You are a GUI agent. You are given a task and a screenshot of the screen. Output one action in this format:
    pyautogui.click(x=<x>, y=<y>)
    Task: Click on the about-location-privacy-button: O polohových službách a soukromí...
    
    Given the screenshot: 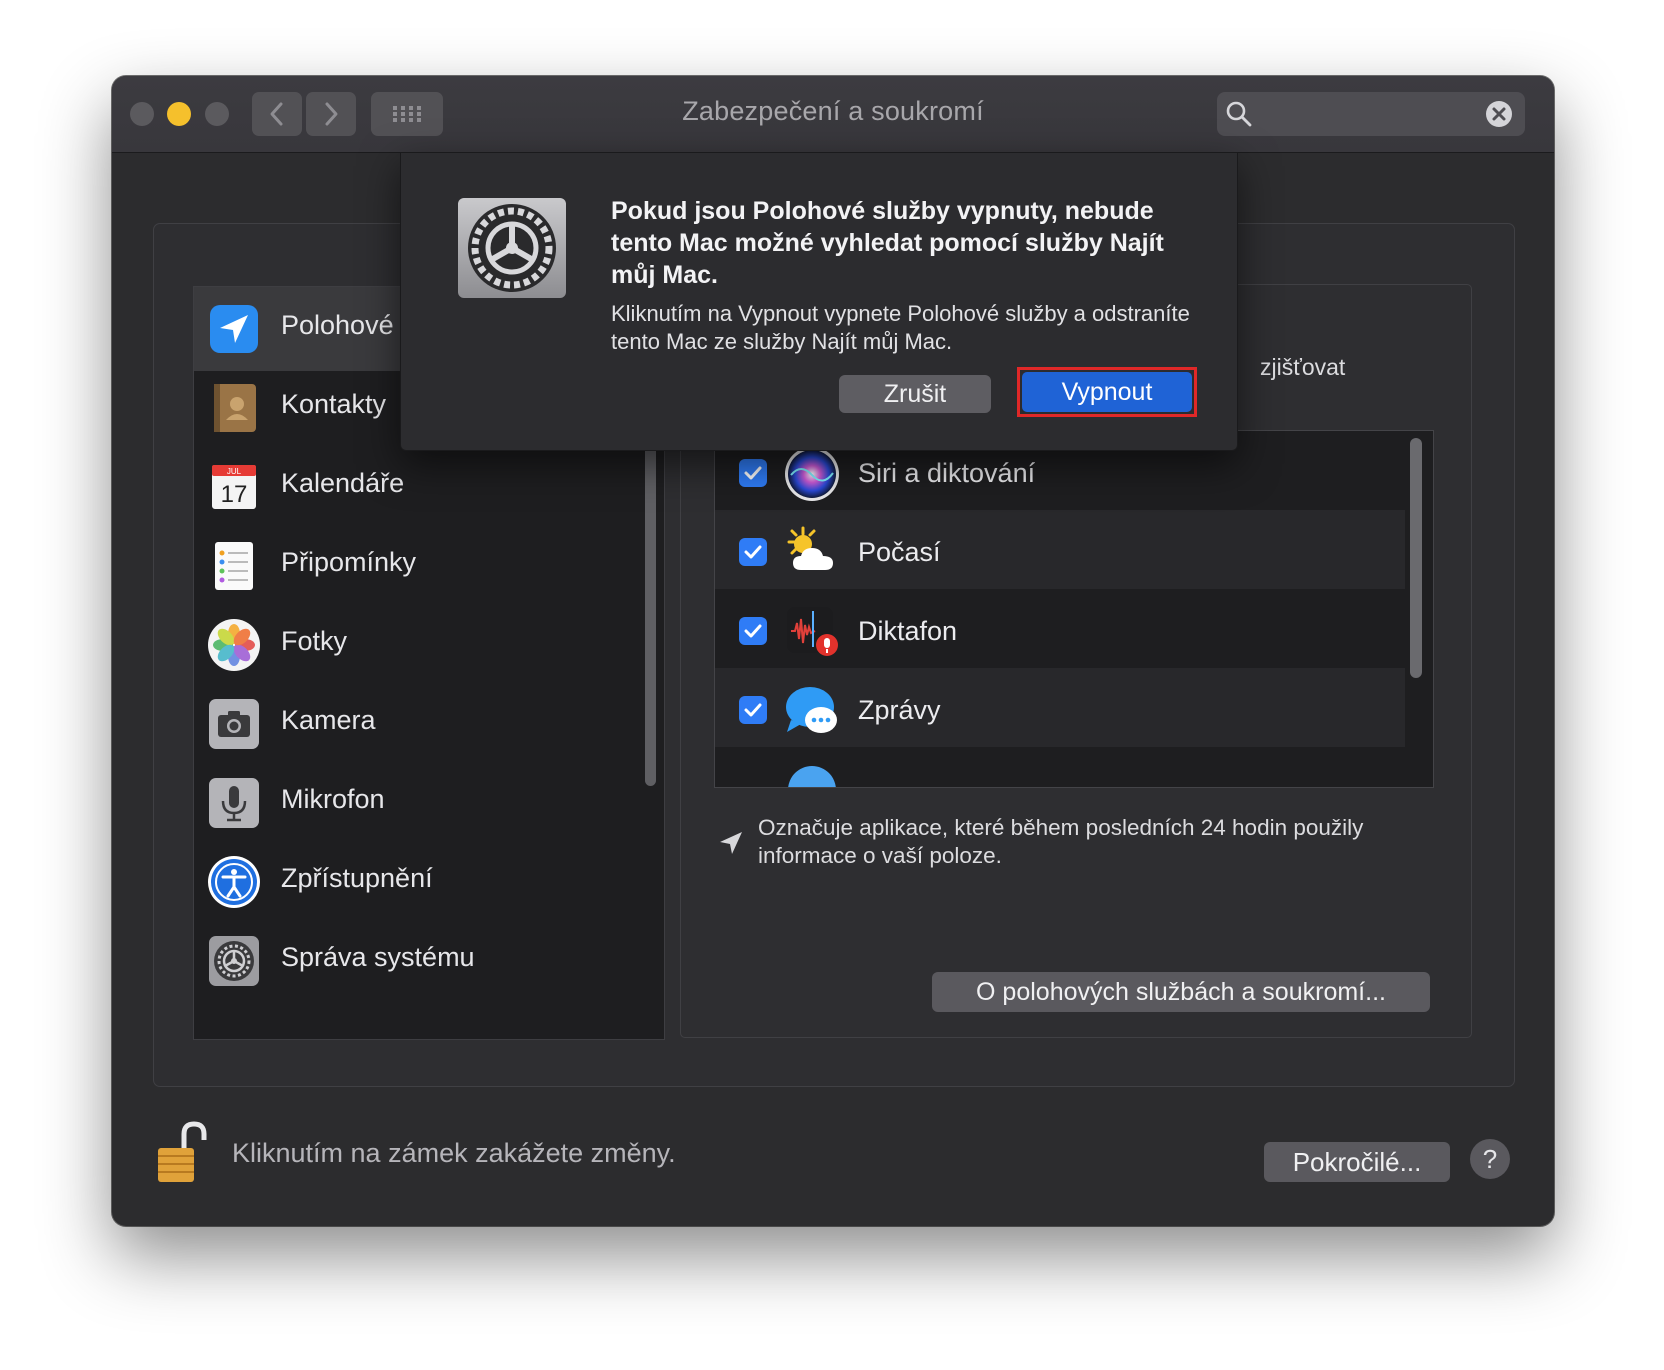 What is the action you would take?
    pyautogui.click(x=1181, y=992)
    